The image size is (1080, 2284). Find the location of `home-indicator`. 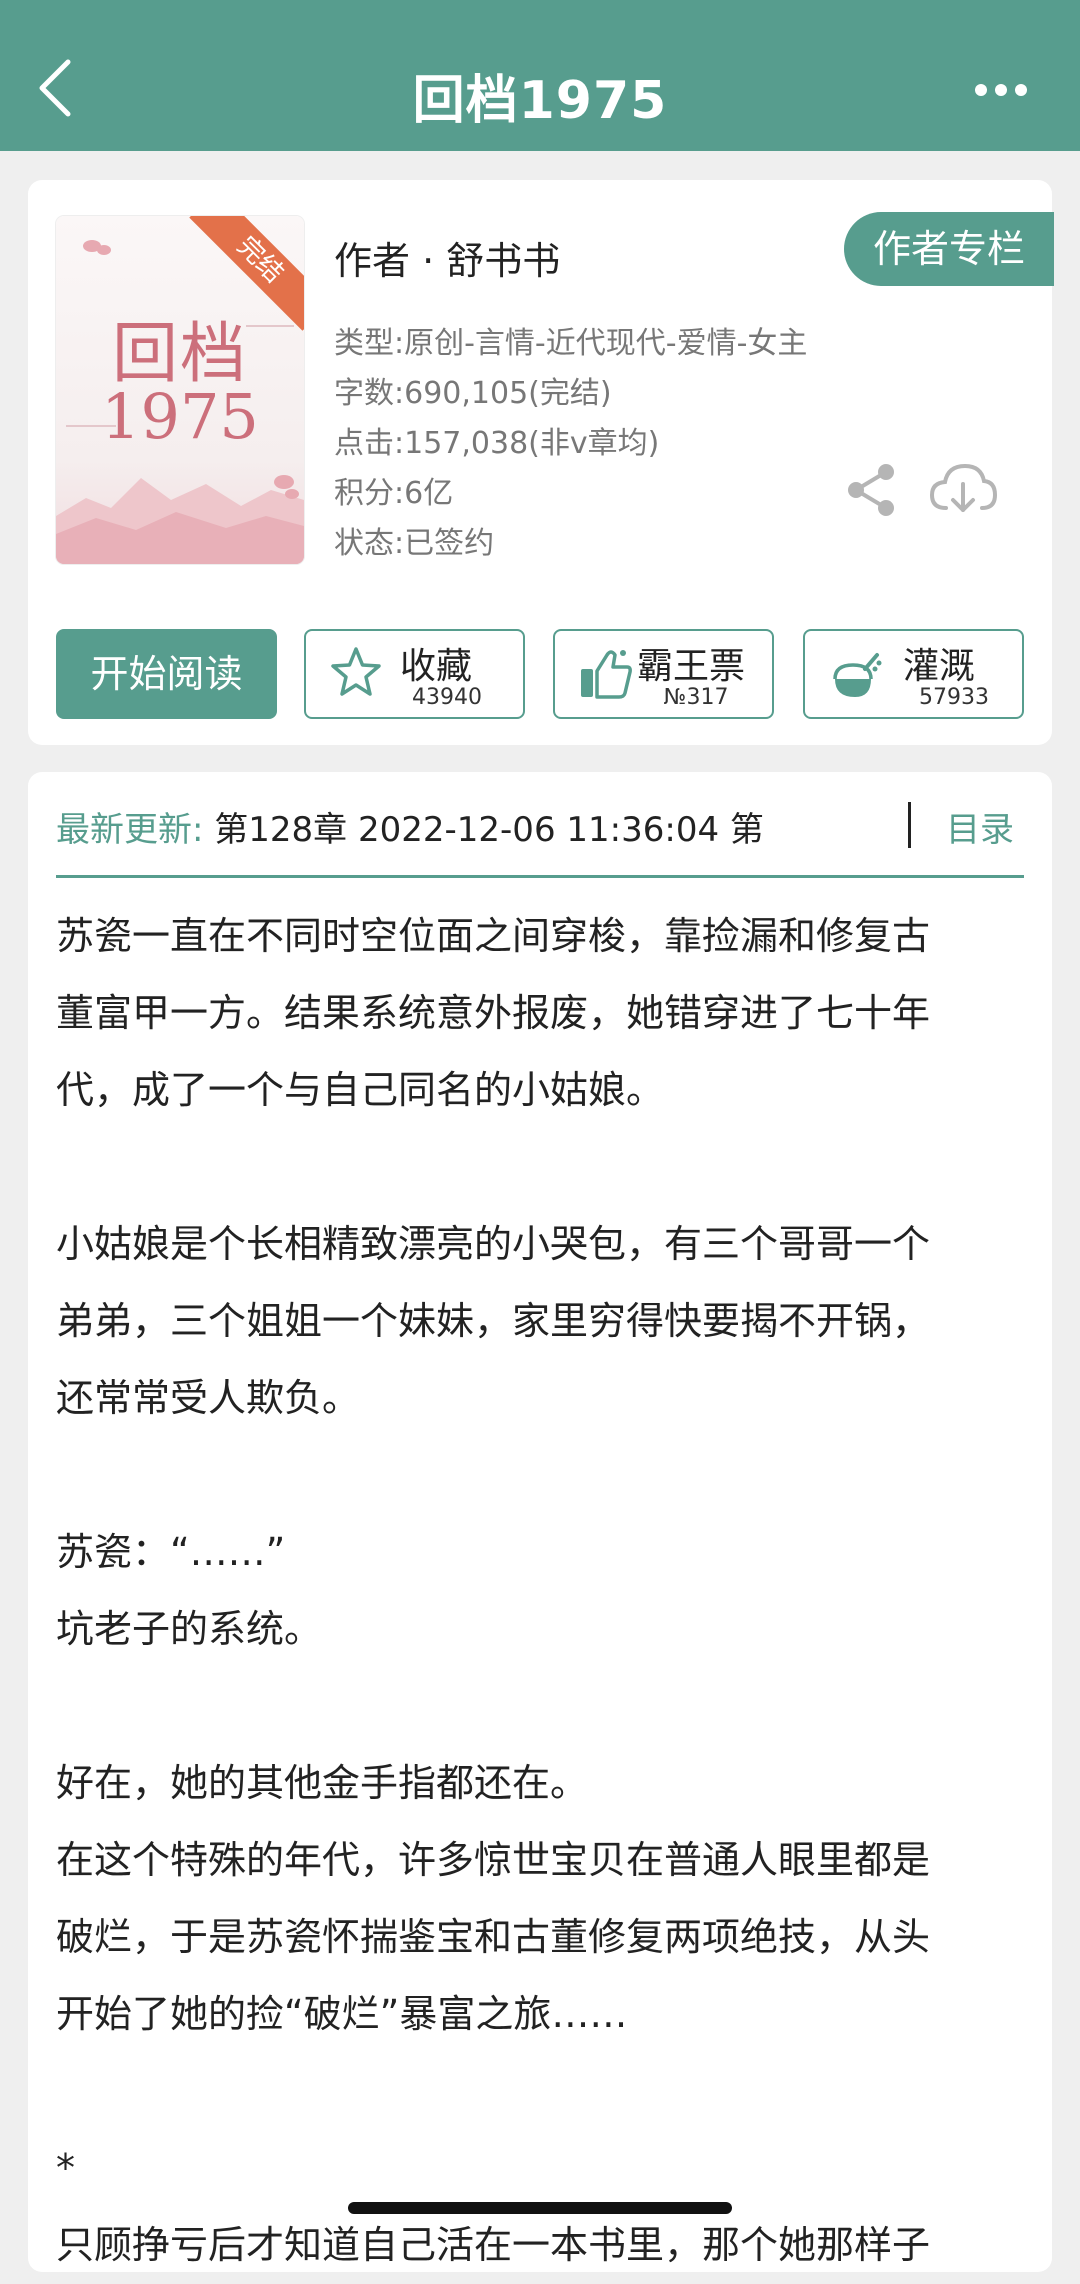

home-indicator is located at coordinates (540, 2208).